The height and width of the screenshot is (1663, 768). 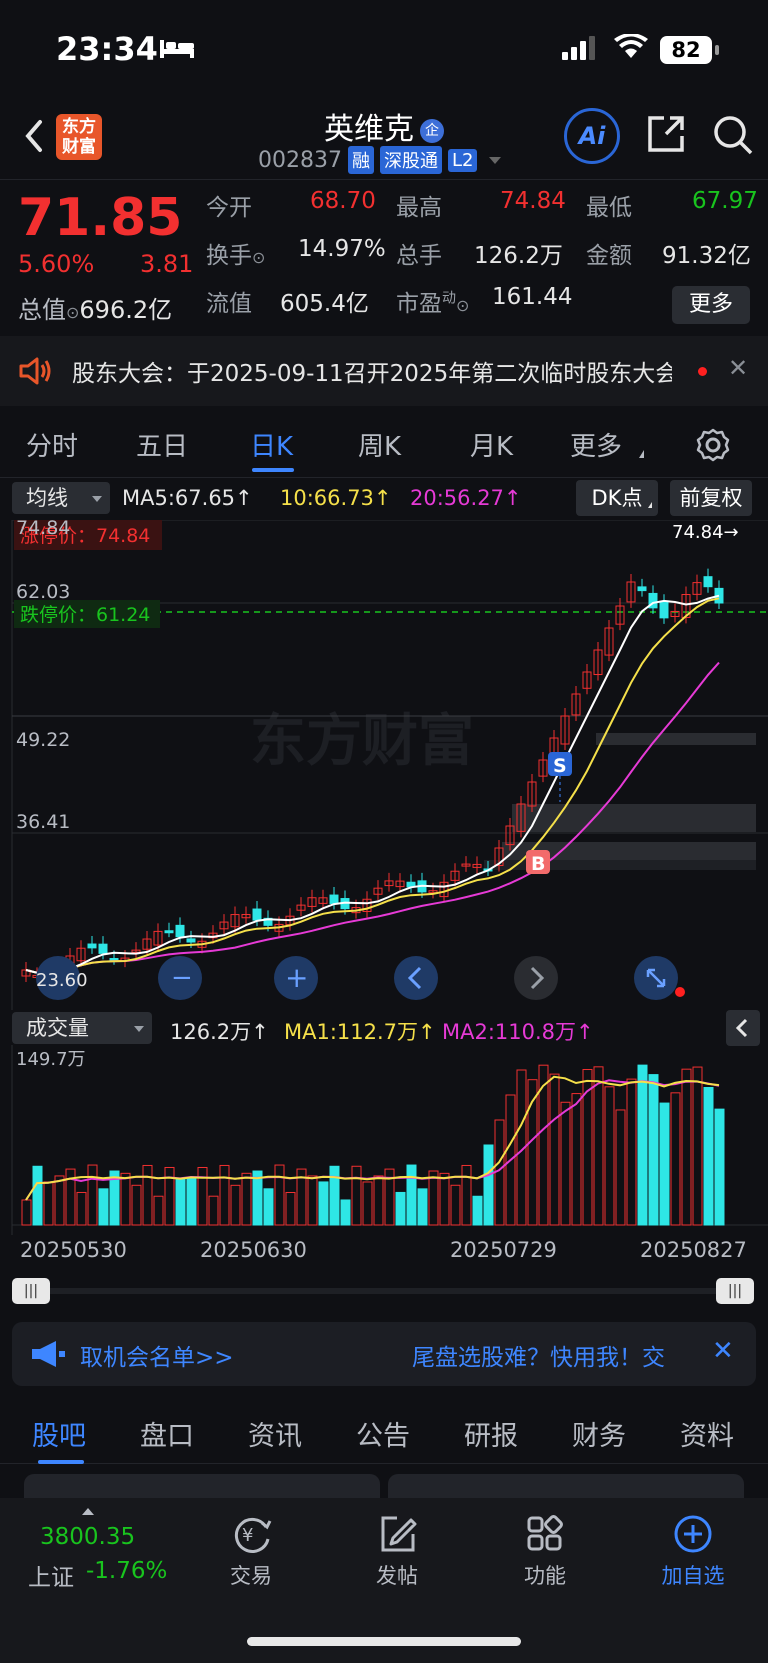 What do you see at coordinates (397, 1551) in the screenshot?
I see `post-button: 发帖` at bounding box center [397, 1551].